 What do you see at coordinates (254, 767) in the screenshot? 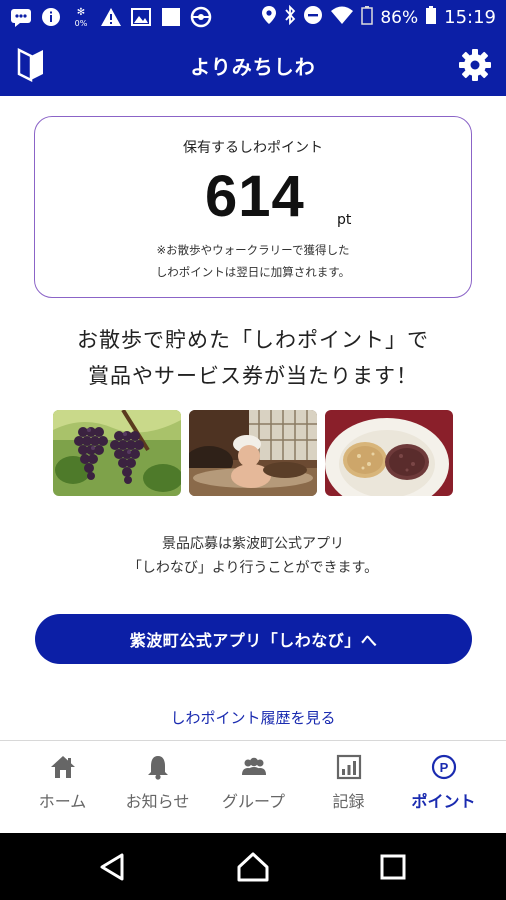
I see `group-icon` at bounding box center [254, 767].